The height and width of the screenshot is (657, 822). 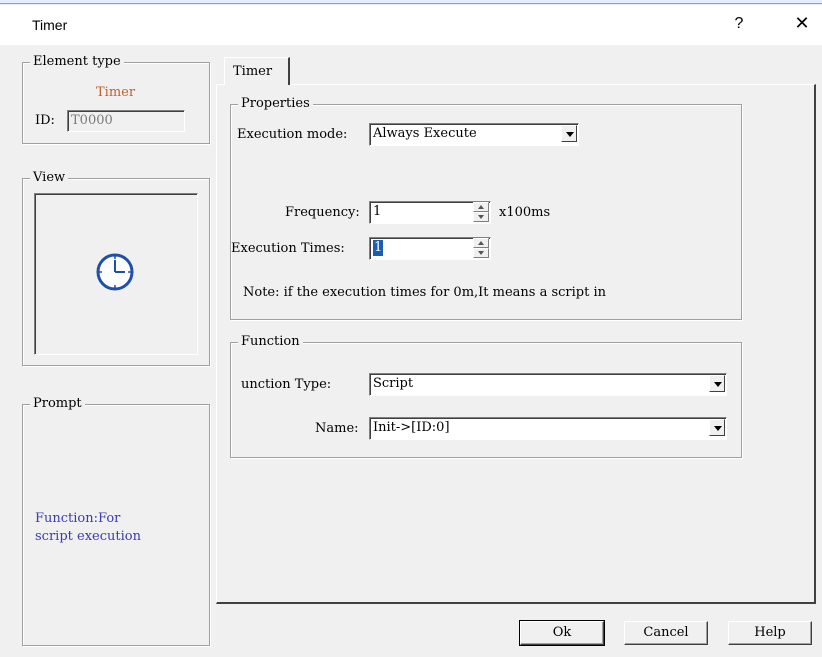 What do you see at coordinates (92, 120) in the screenshot?
I see `id-value: T0000` at bounding box center [92, 120].